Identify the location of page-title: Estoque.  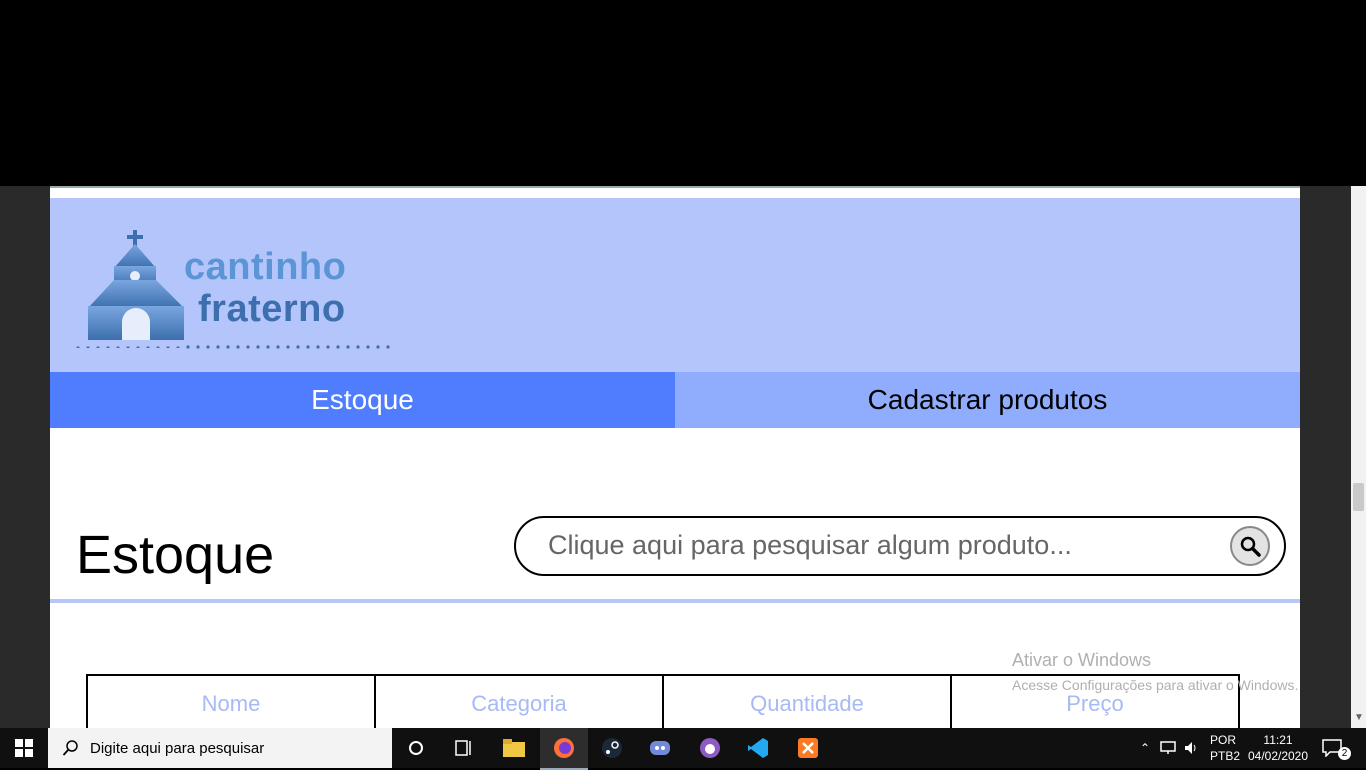
(175, 555).